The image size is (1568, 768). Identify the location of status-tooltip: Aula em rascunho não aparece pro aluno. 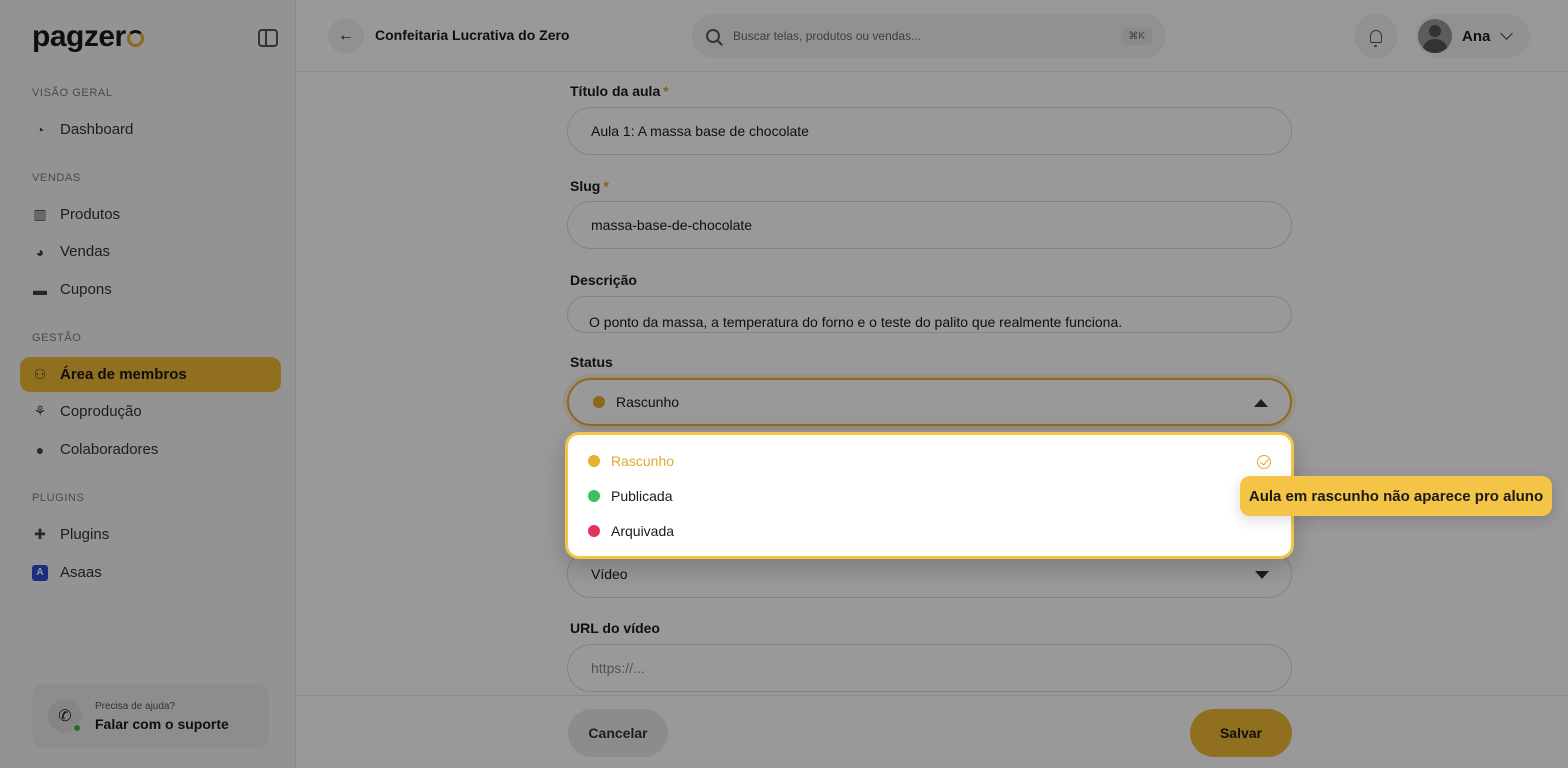
(1396, 496).